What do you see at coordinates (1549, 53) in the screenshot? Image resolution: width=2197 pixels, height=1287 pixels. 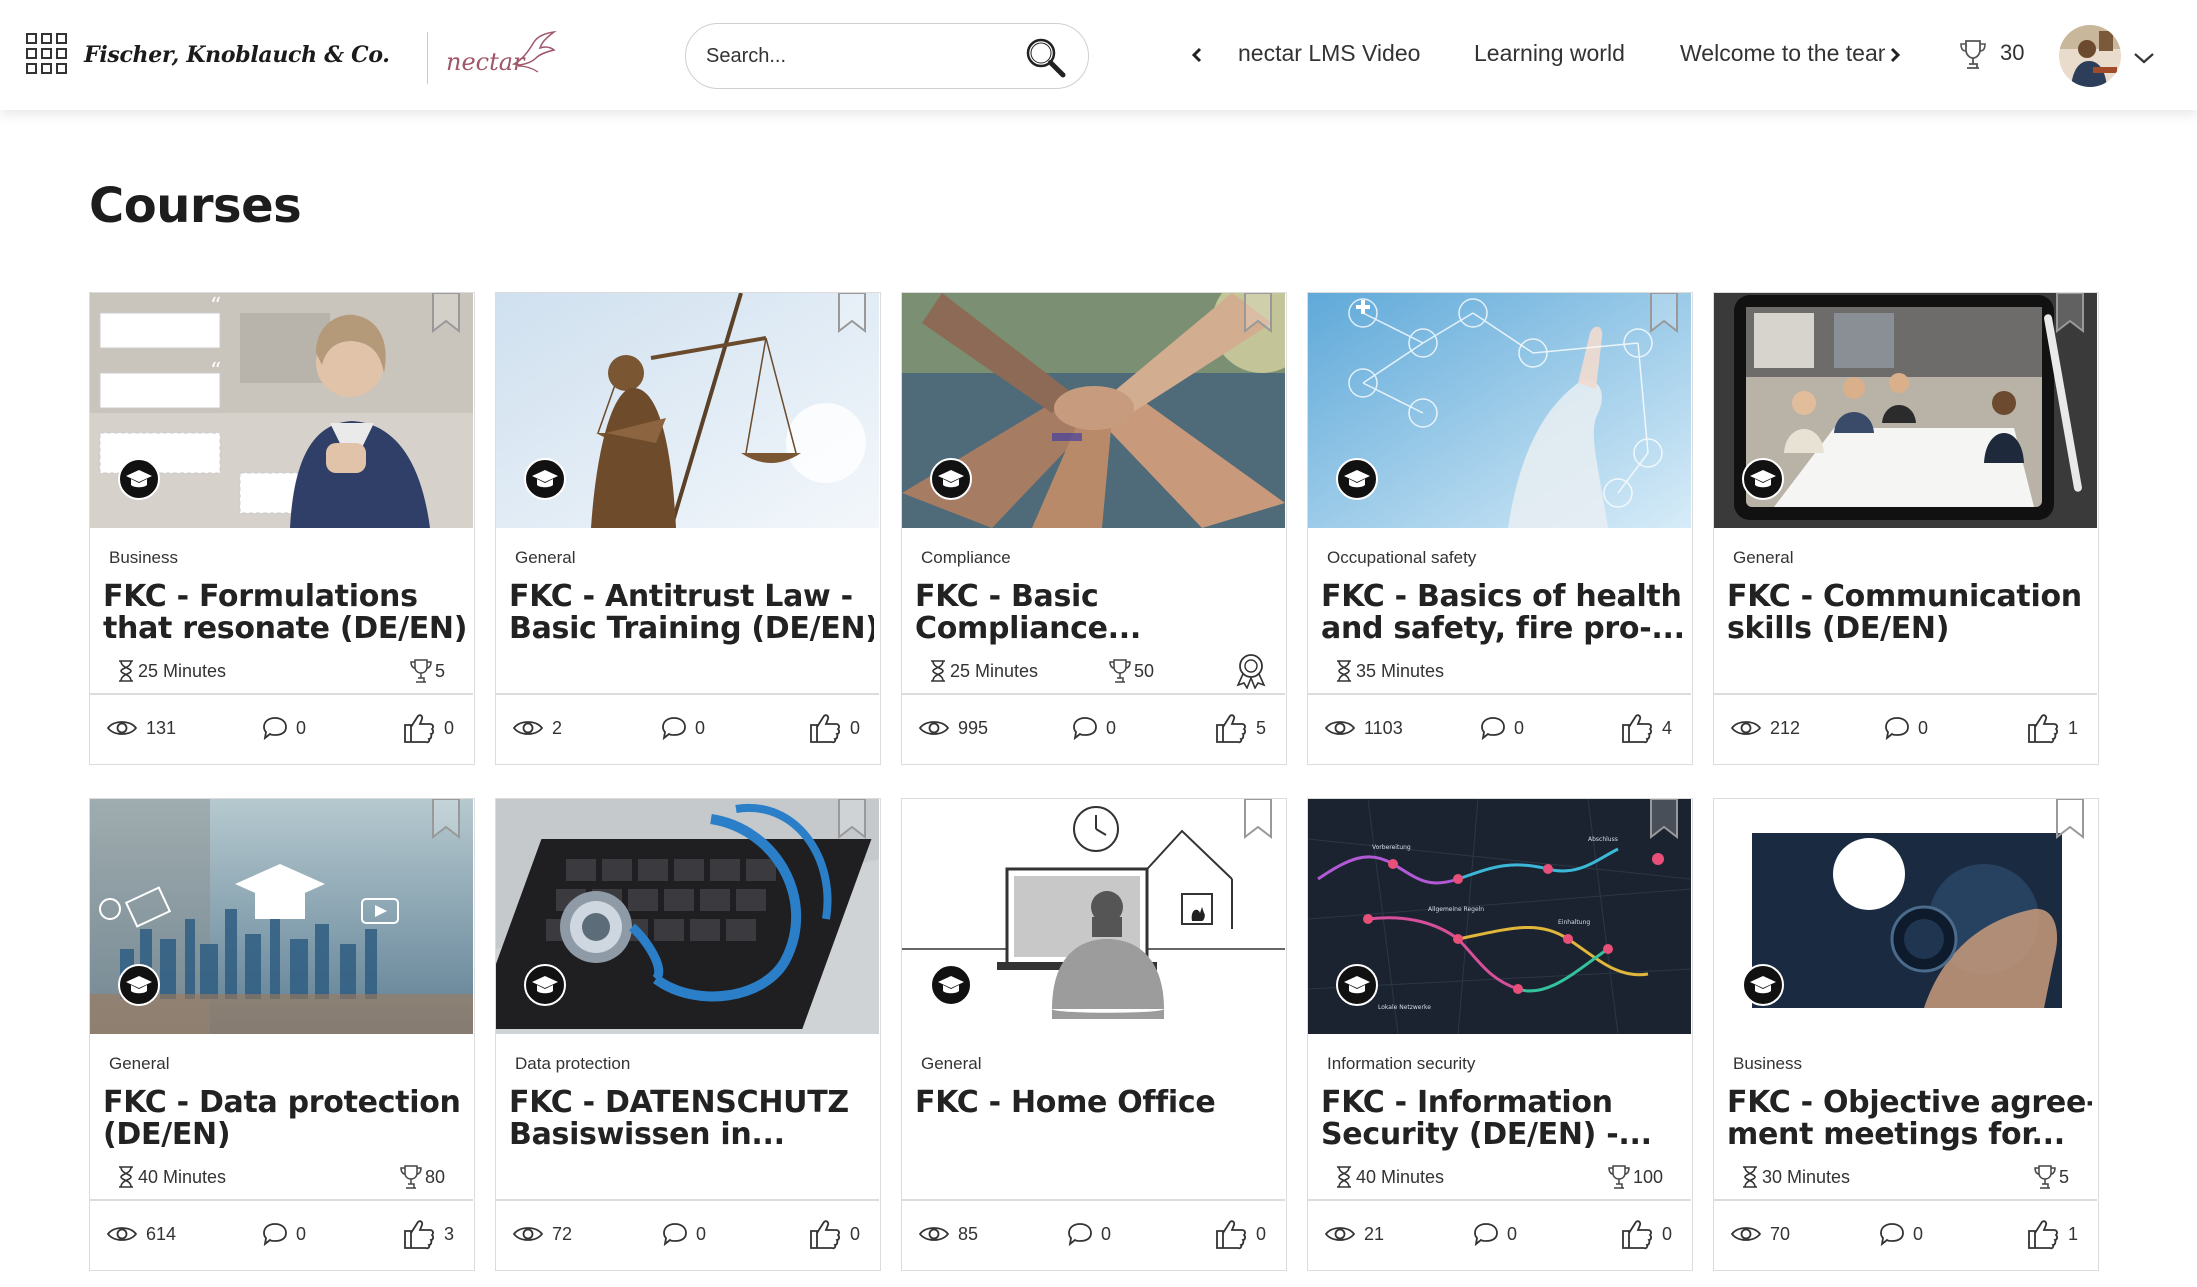 I see `nav-item-learning-world: Learning world` at bounding box center [1549, 53].